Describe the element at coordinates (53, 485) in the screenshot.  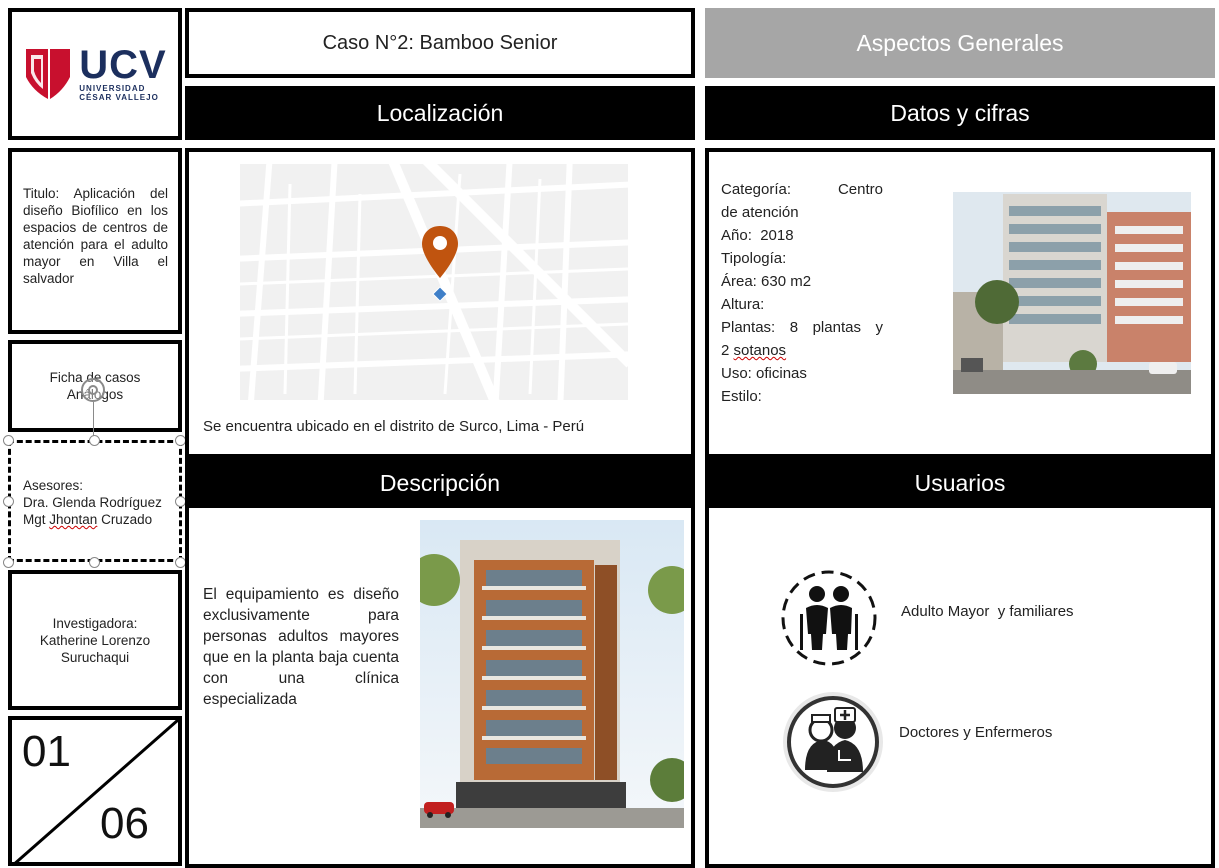
I see `advisors-label: Asesores:` at that location.